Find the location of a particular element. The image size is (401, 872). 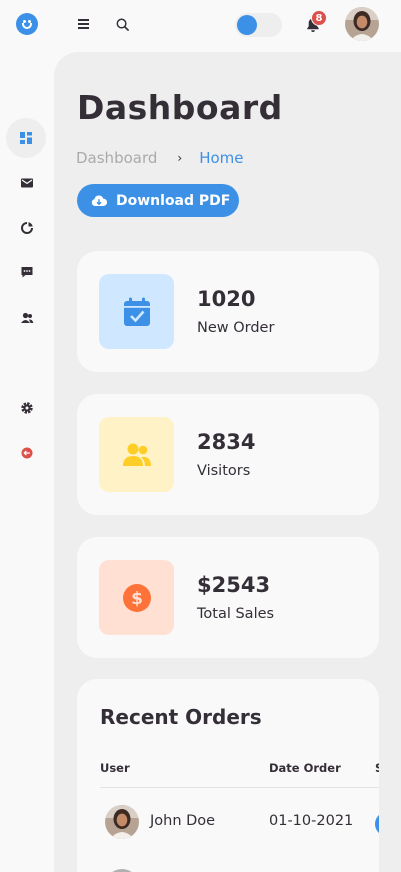

stat-card-total-sales: $ $2543 Total Sales is located at coordinates (228, 597).